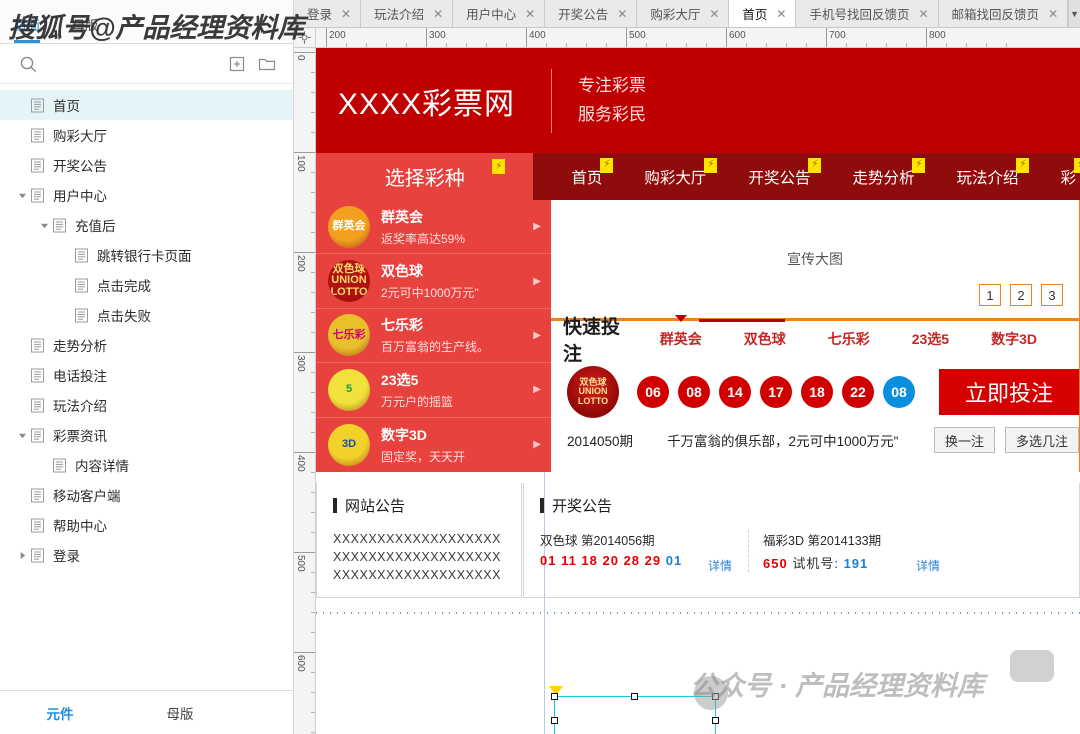  I want to click on page-tree-item: 登录, so click(146, 555).